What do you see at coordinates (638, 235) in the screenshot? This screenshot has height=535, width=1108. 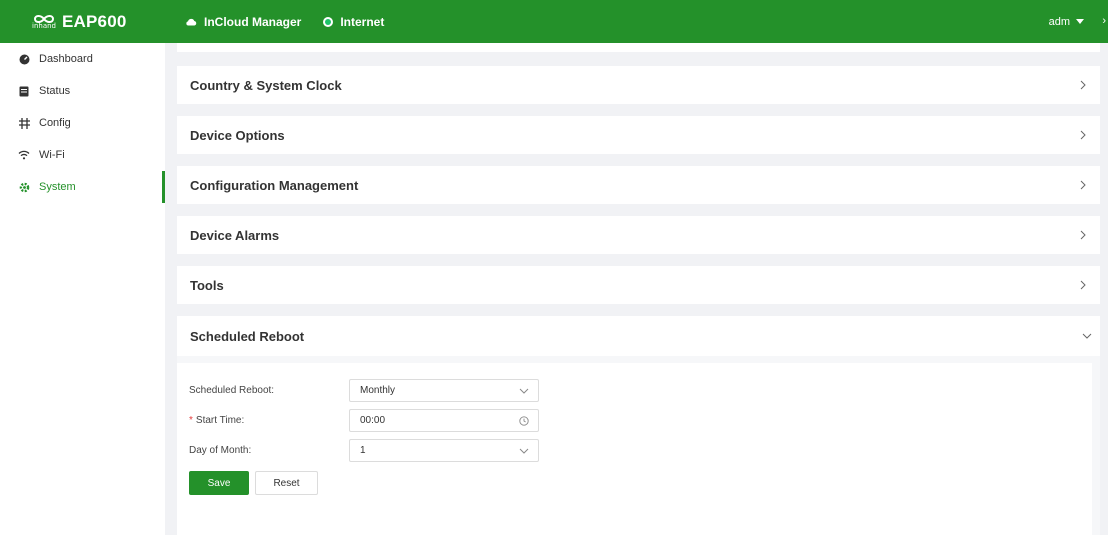 I see `panel-device-alarms: Device Alarms` at bounding box center [638, 235].